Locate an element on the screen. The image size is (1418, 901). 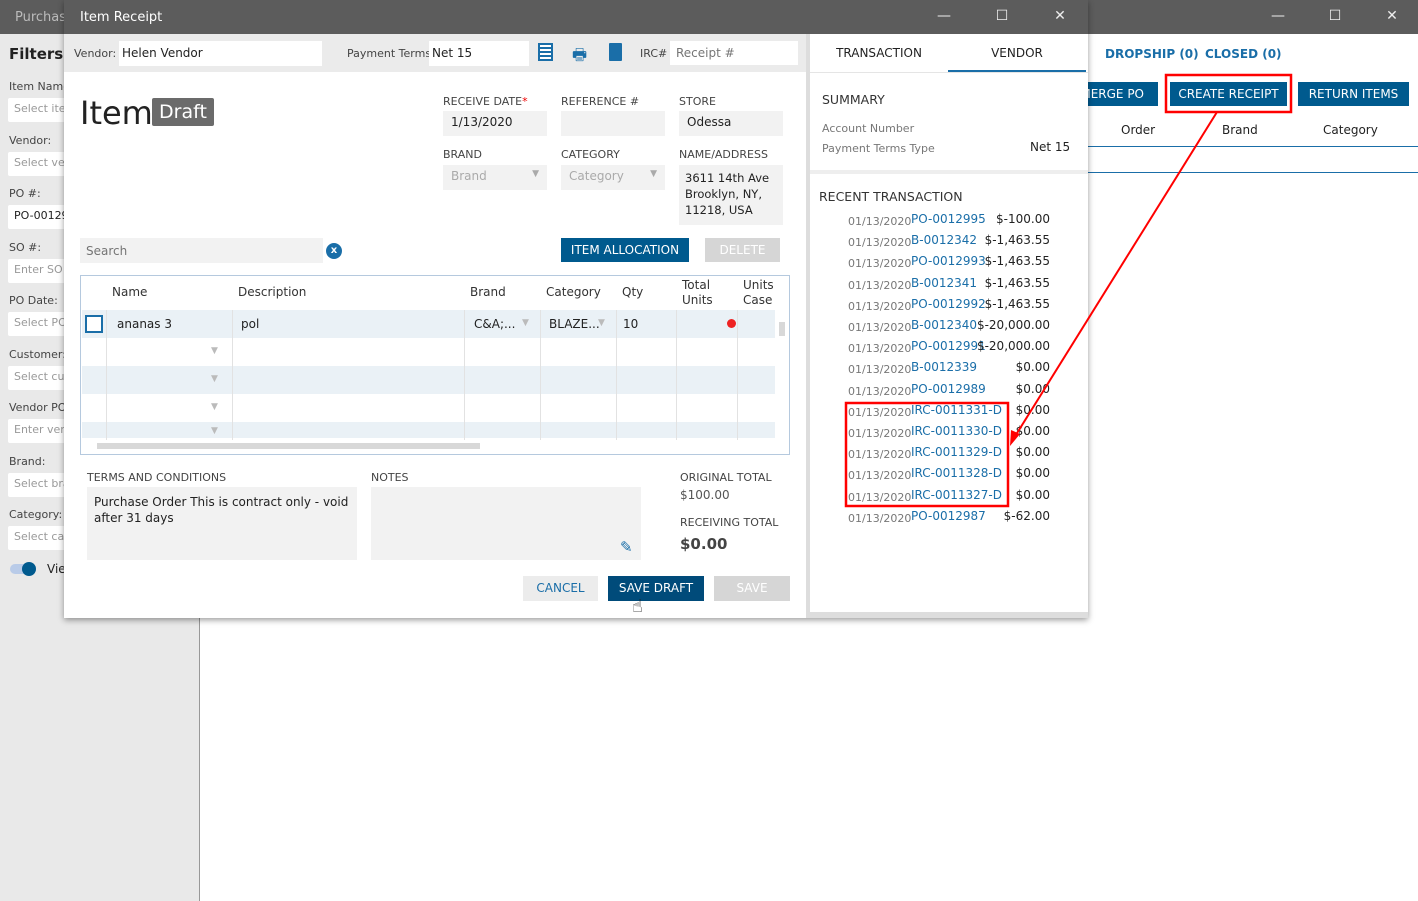
highlight-box-irc-transactions is located at coordinates (927, 454).